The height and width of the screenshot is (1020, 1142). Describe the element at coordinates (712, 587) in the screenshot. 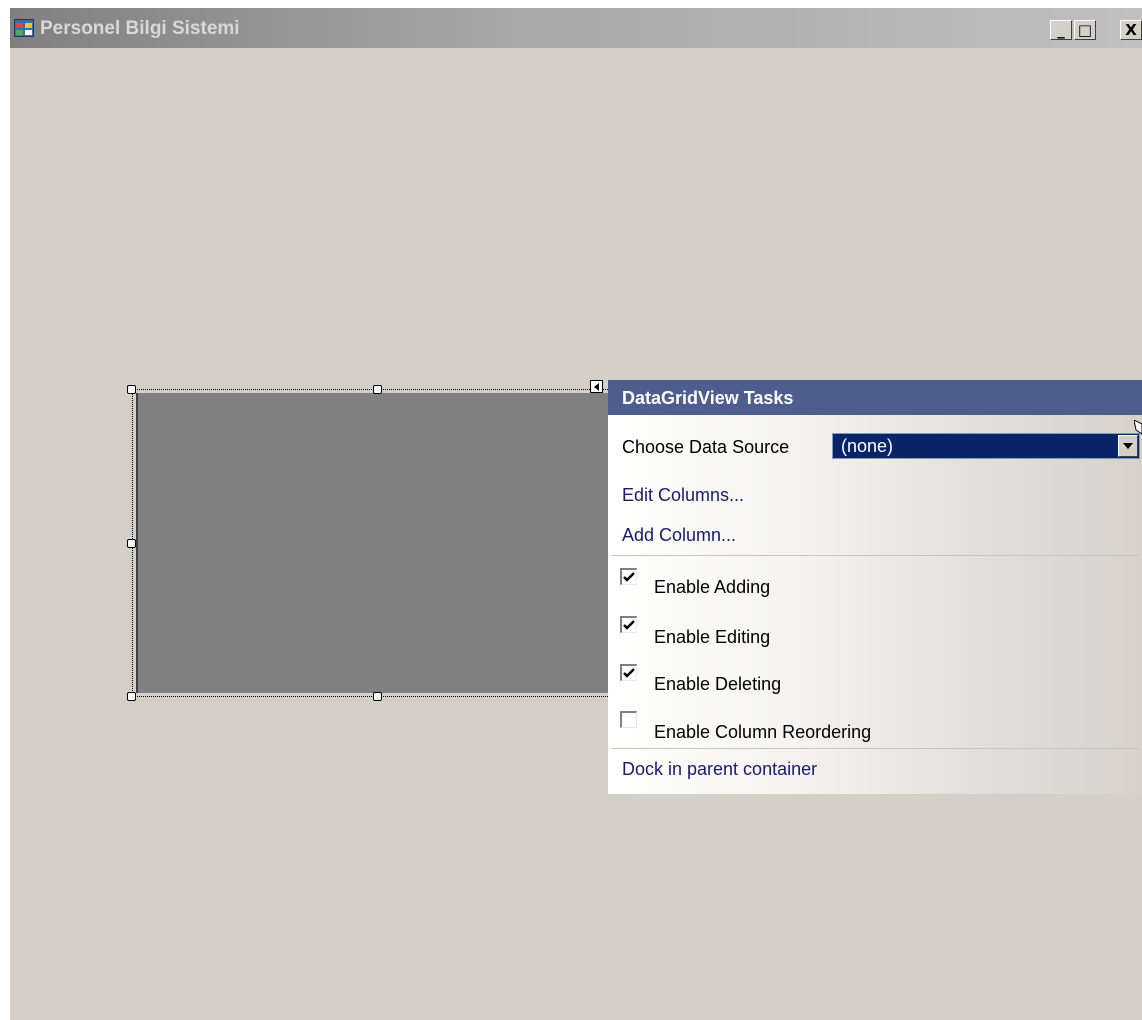

I see `enable-adding-label: Enable Adding` at that location.